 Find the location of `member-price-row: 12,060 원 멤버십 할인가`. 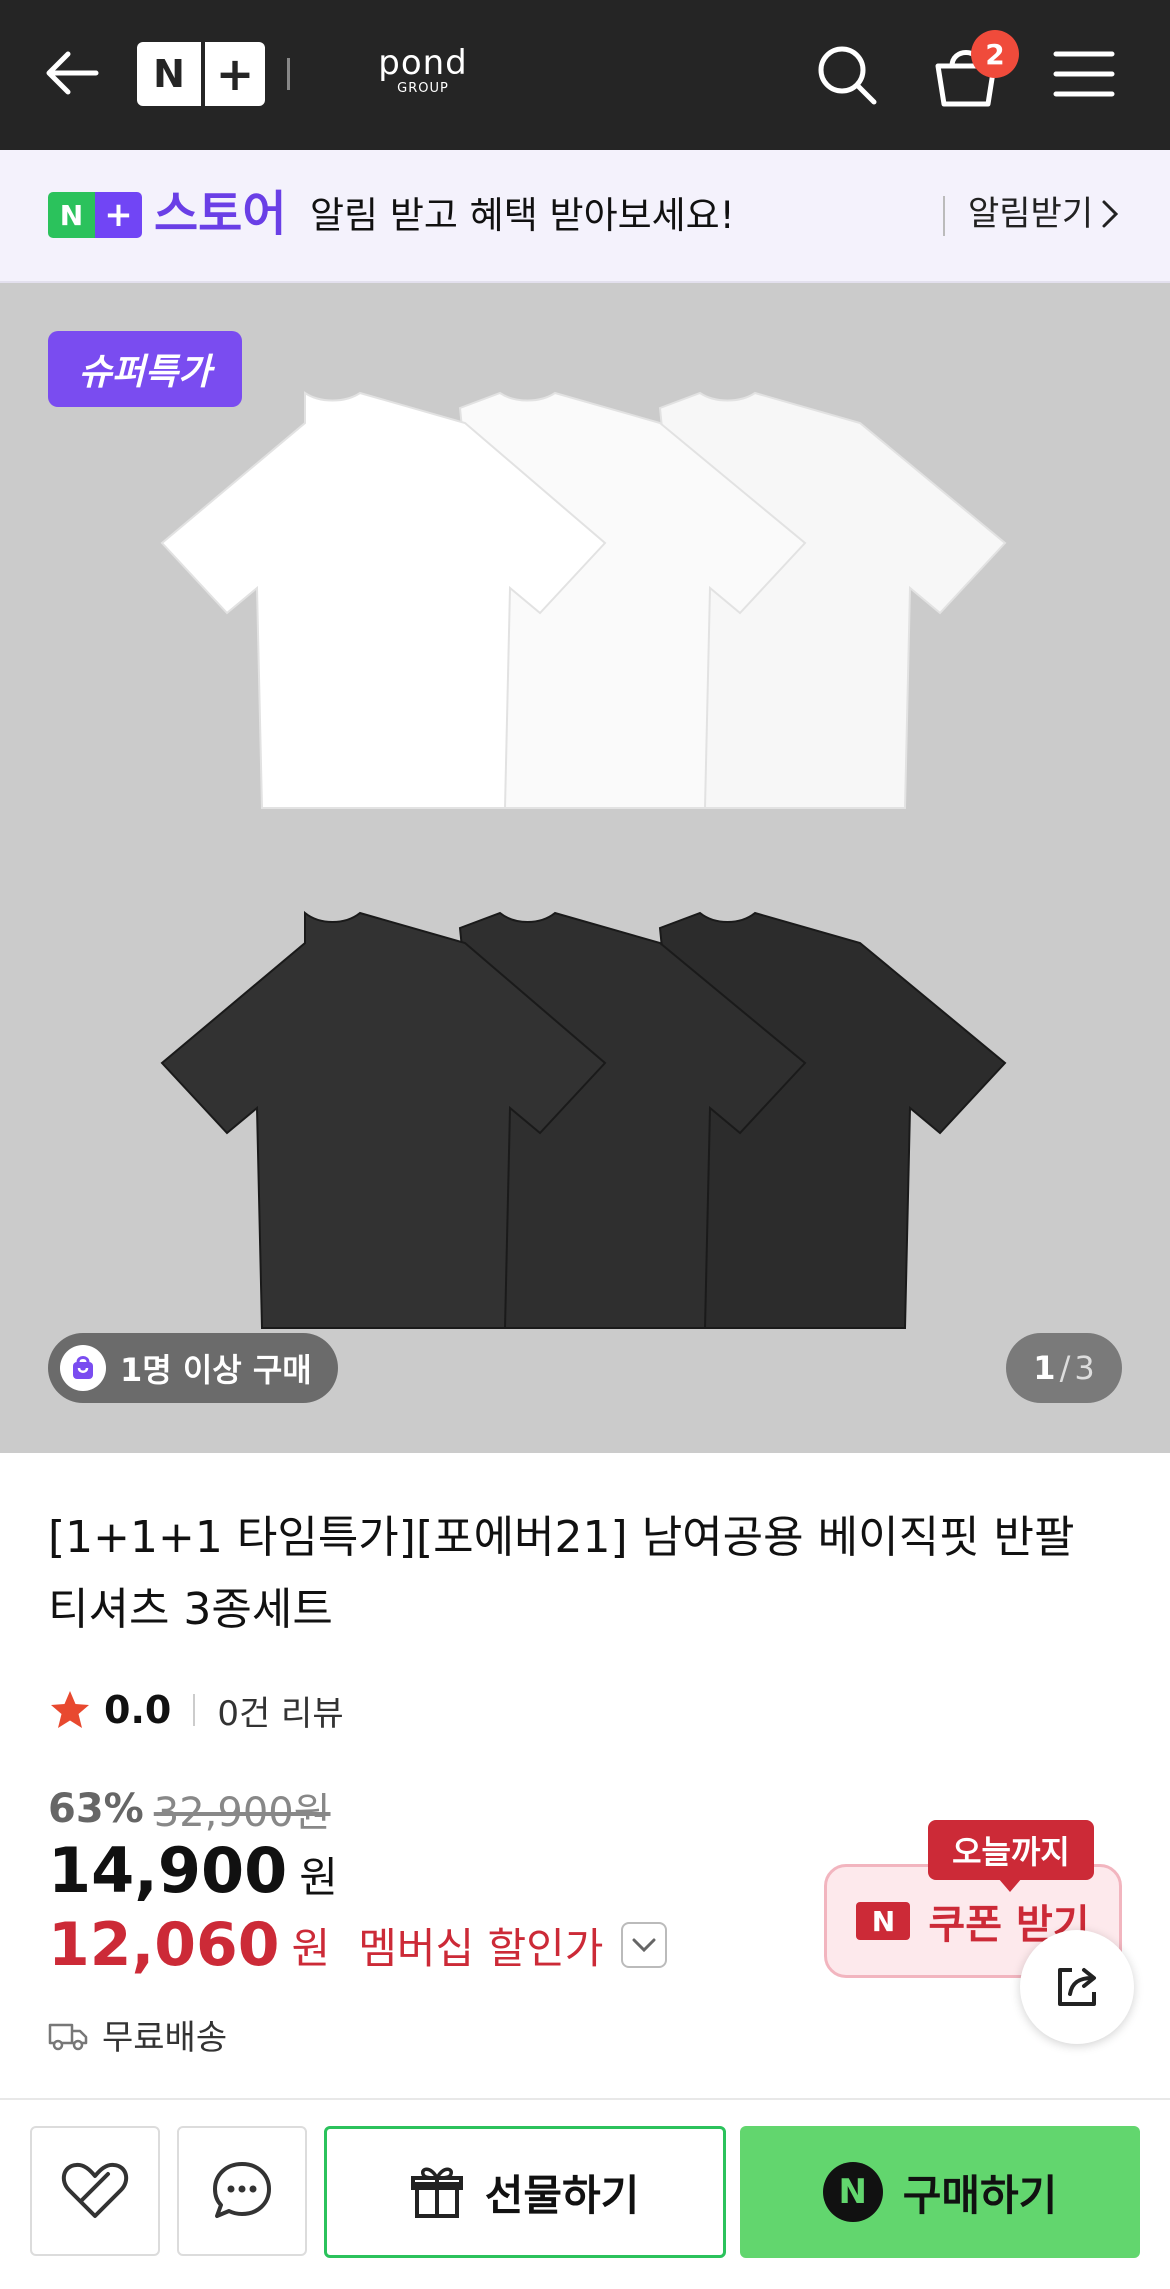

member-price-row: 12,060 원 멤버십 할인가 is located at coordinates (358, 1945).